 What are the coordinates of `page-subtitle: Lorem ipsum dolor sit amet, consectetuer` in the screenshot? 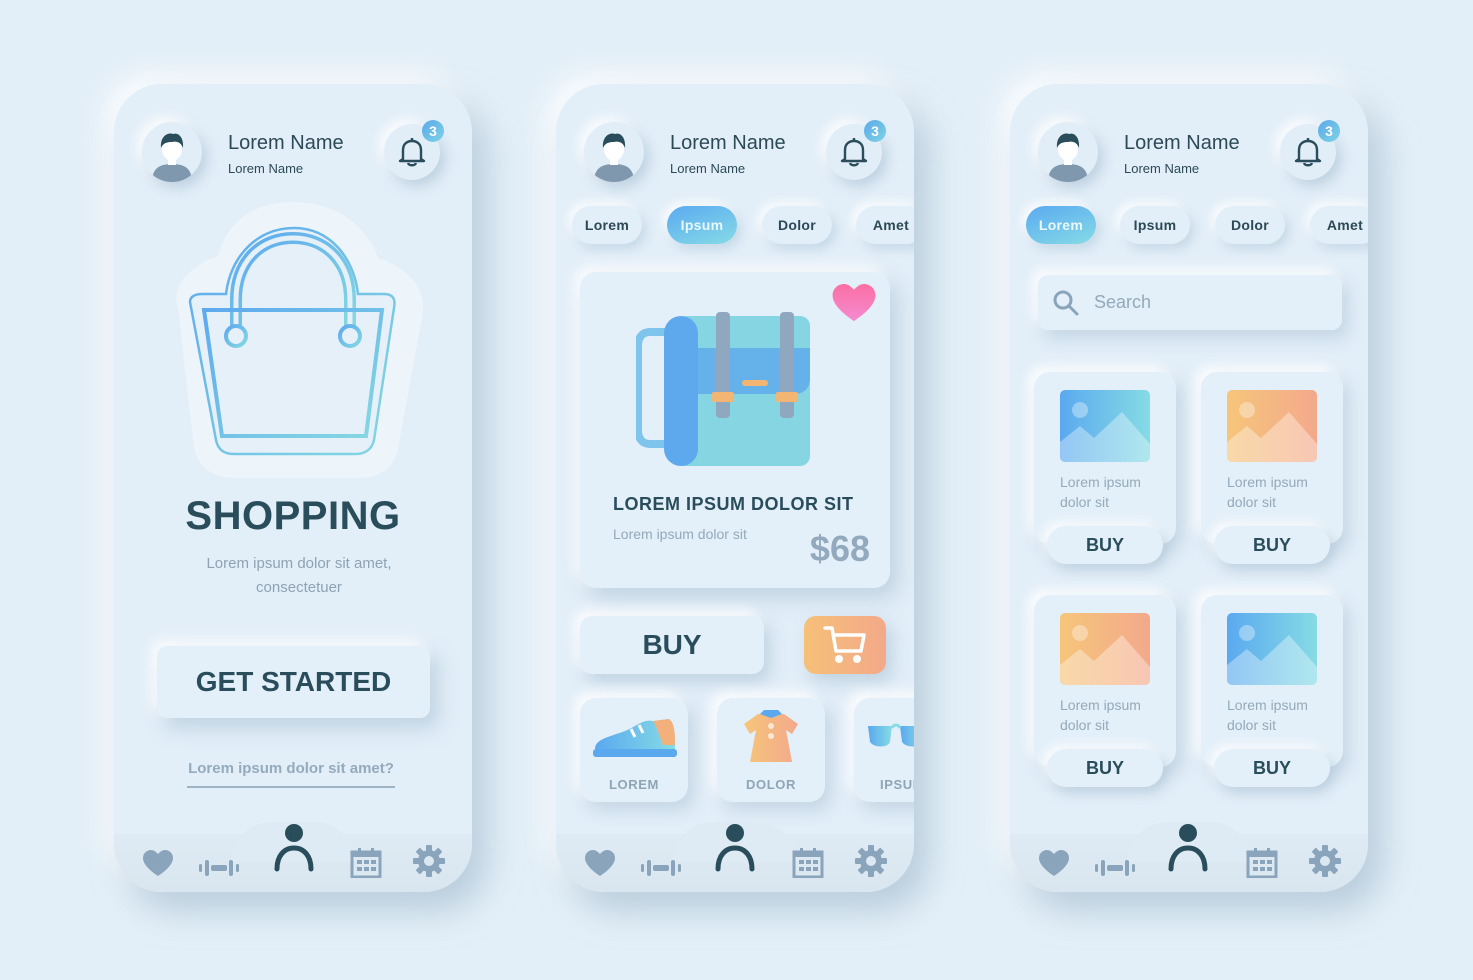 It's located at (299, 575).